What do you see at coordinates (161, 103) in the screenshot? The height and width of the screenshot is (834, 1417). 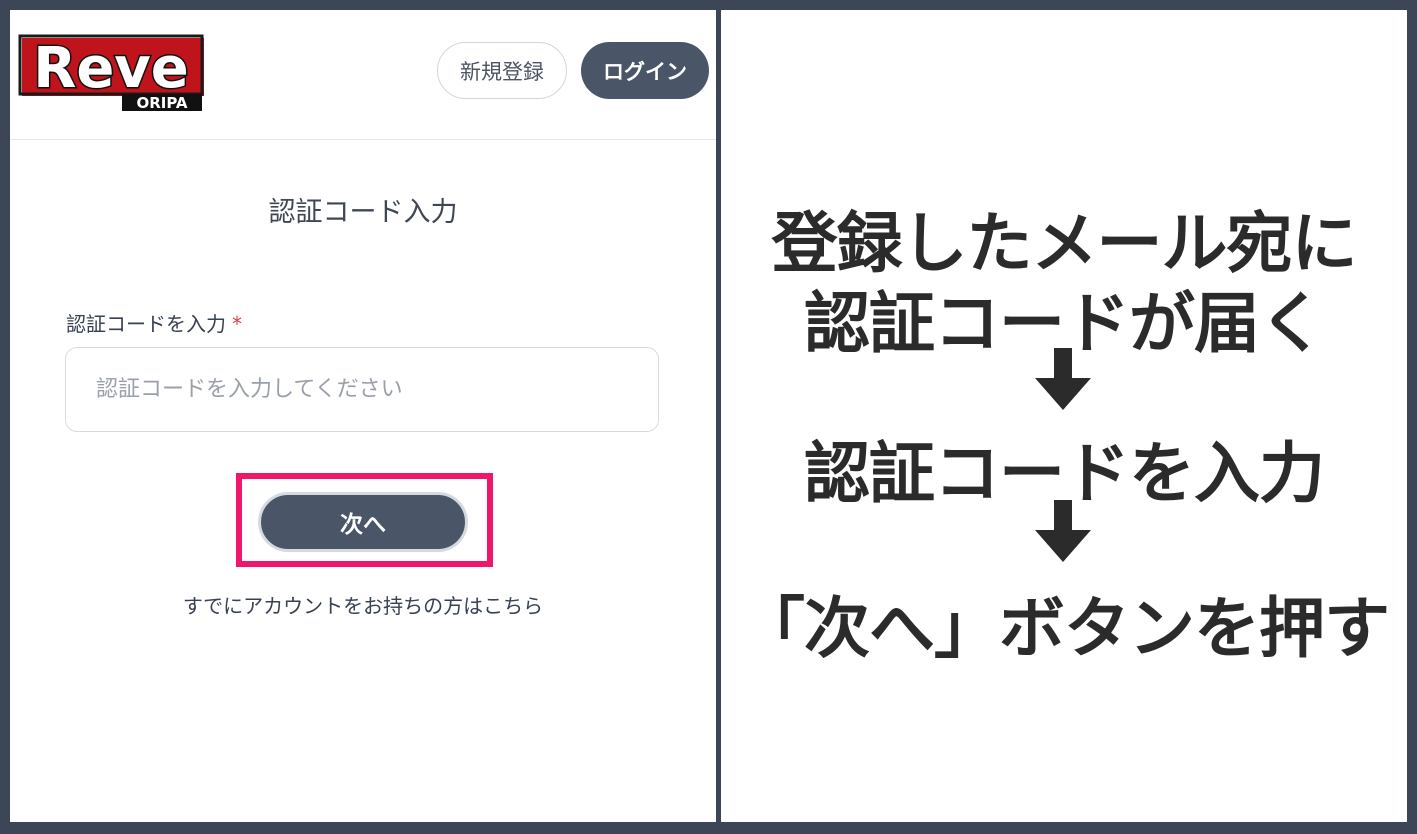 I see `svg-text: ORIPA` at bounding box center [161, 103].